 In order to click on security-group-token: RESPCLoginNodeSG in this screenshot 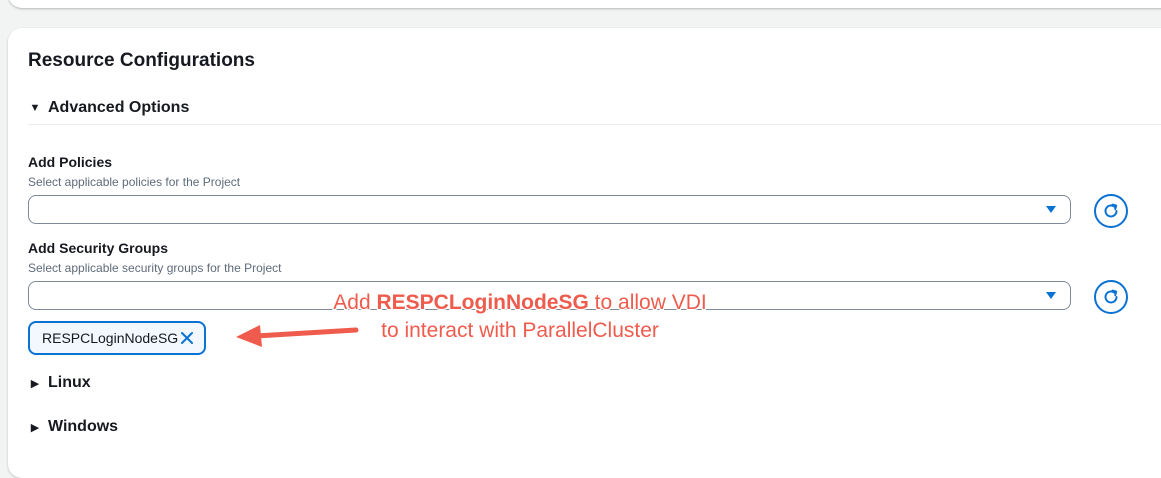, I will do `click(117, 338)`.